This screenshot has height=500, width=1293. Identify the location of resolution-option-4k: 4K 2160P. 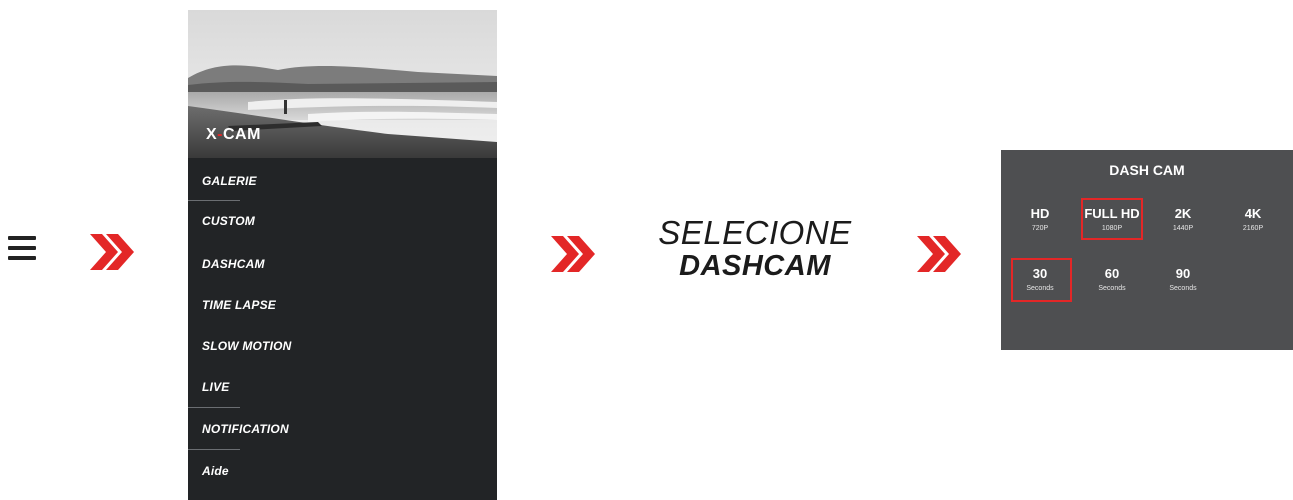
(1253, 219).